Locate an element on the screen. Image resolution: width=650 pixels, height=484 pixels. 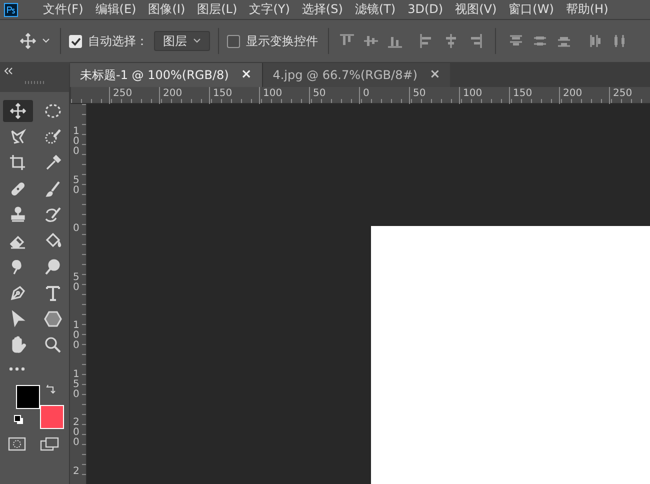
stamp-icon is located at coordinates (18, 215).